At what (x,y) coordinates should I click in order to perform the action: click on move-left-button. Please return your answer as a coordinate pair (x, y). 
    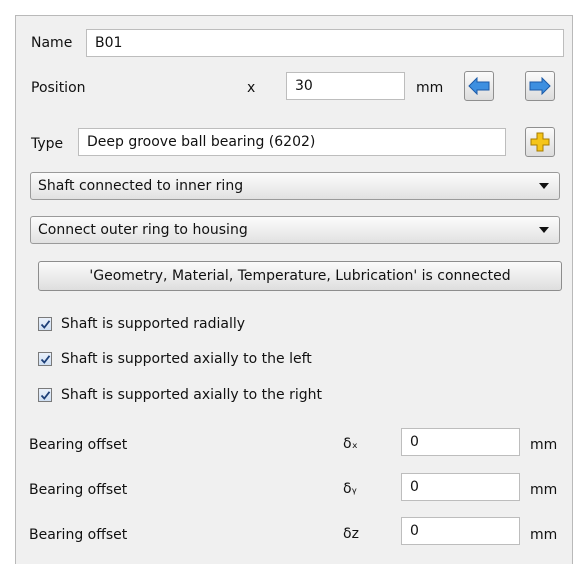
    Looking at the image, I should click on (479, 86).